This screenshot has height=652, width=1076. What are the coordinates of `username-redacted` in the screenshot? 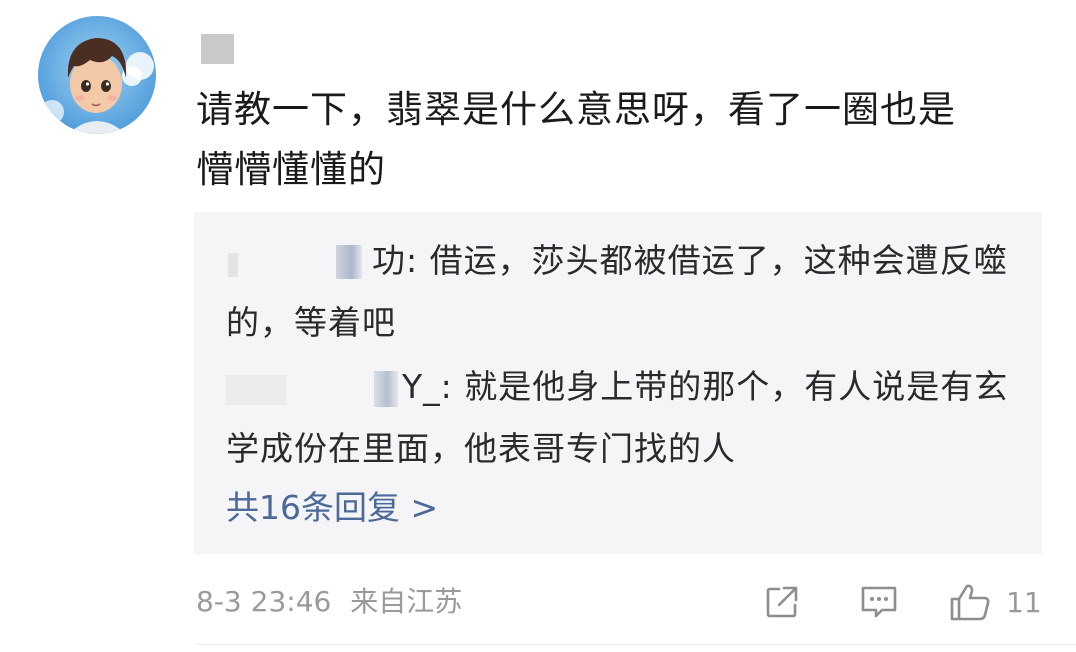 It's located at (217, 49).